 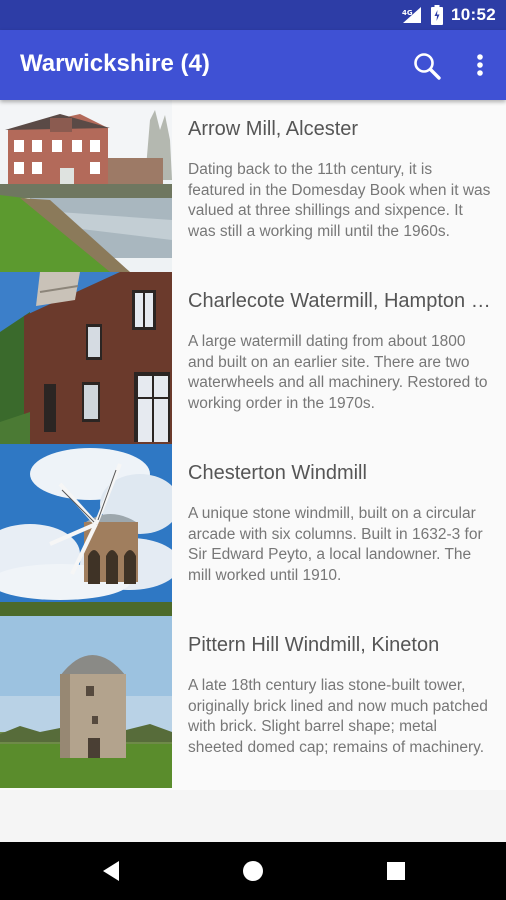 I want to click on mill-name: Pittern Hill Windmill, Kineton, so click(x=314, y=645).